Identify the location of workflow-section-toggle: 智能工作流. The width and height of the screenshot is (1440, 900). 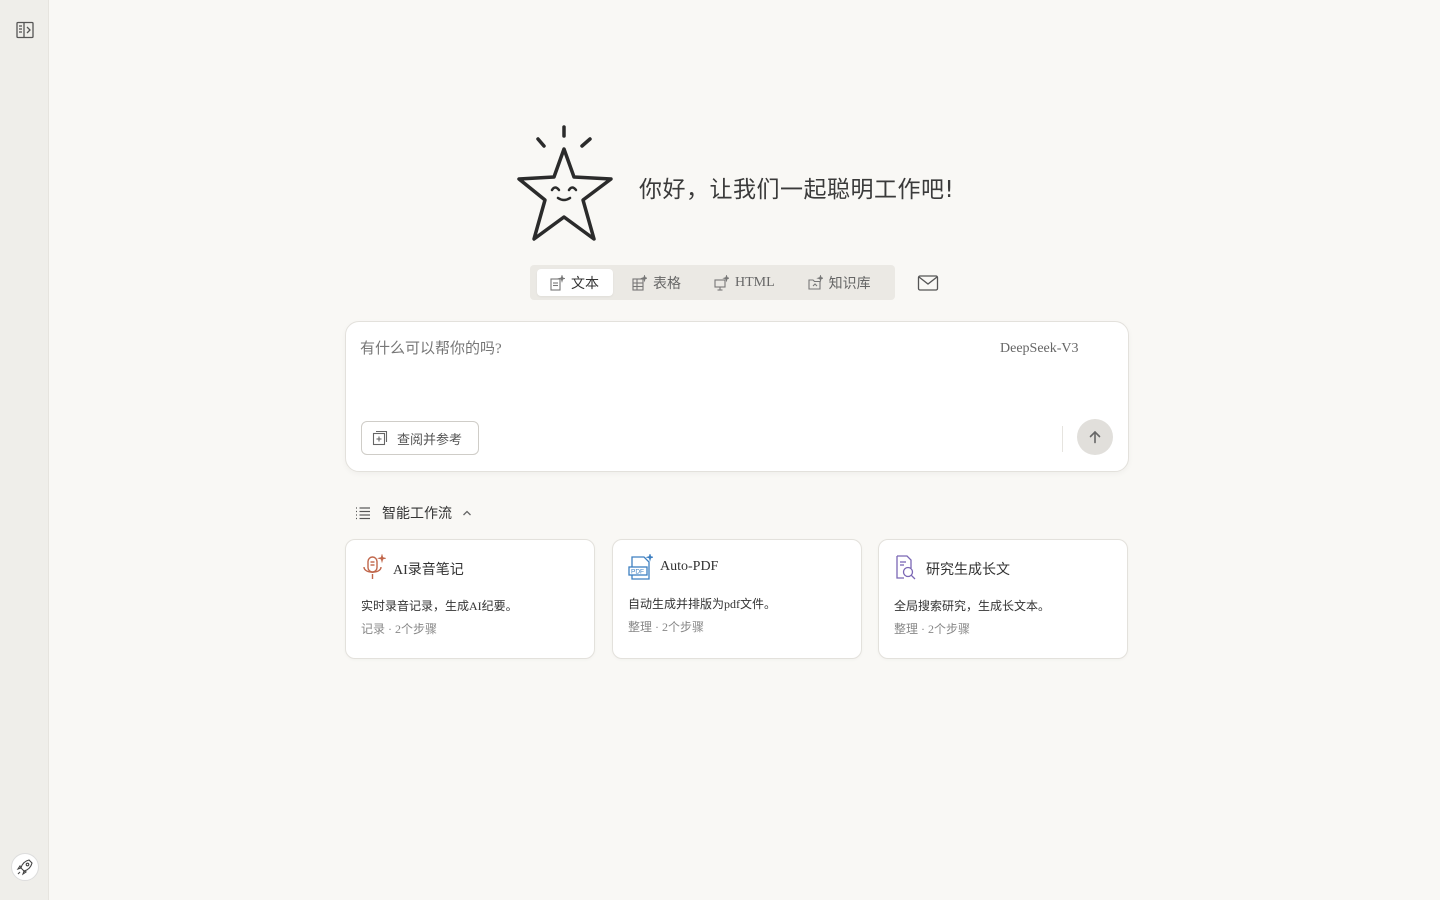
(413, 513).